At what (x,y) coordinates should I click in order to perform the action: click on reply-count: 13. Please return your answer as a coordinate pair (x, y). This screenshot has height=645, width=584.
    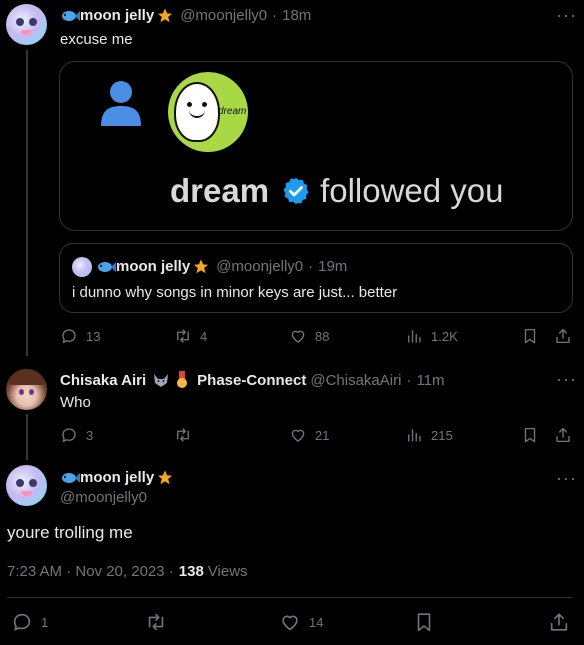
    Looking at the image, I should click on (93, 336).